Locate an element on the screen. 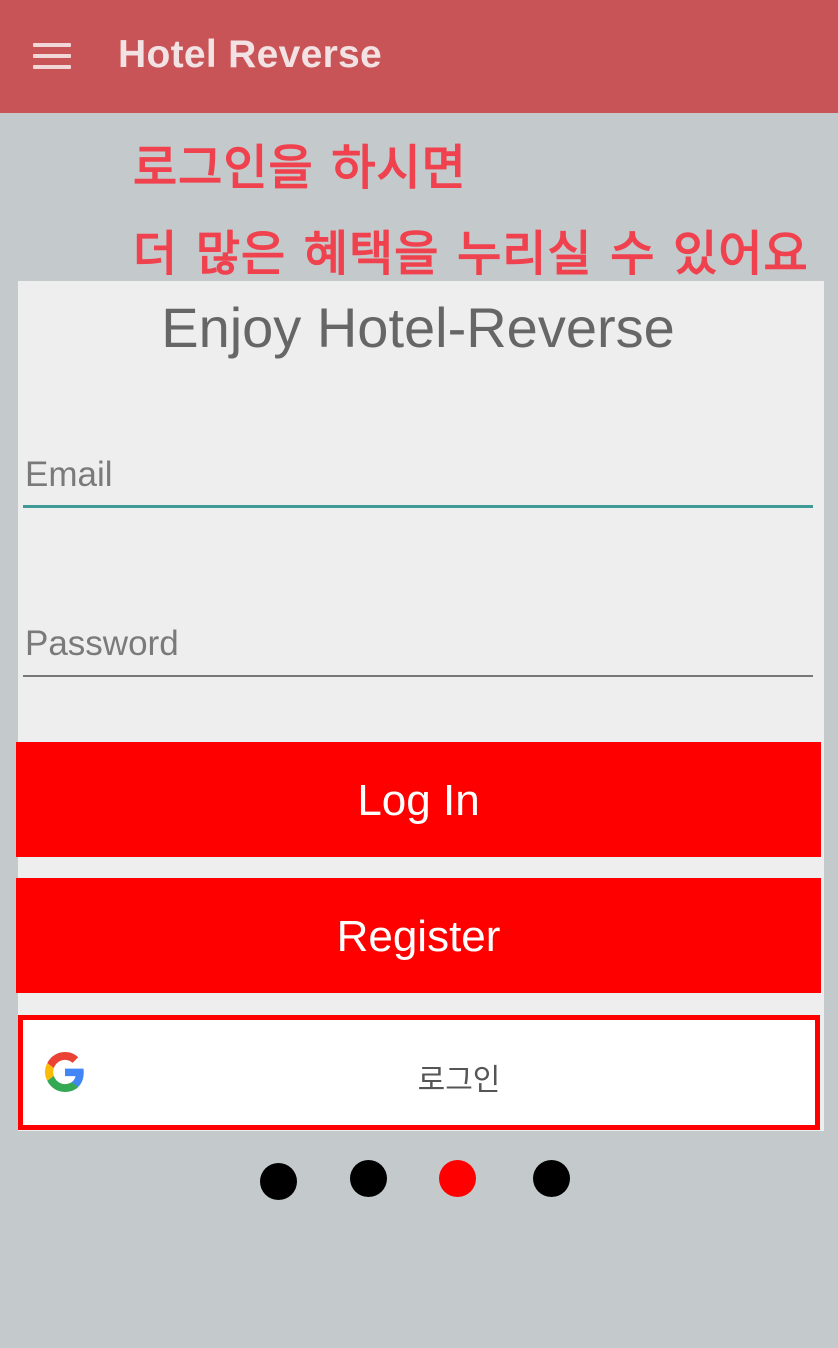  email-field-container is located at coordinates (419, 478).